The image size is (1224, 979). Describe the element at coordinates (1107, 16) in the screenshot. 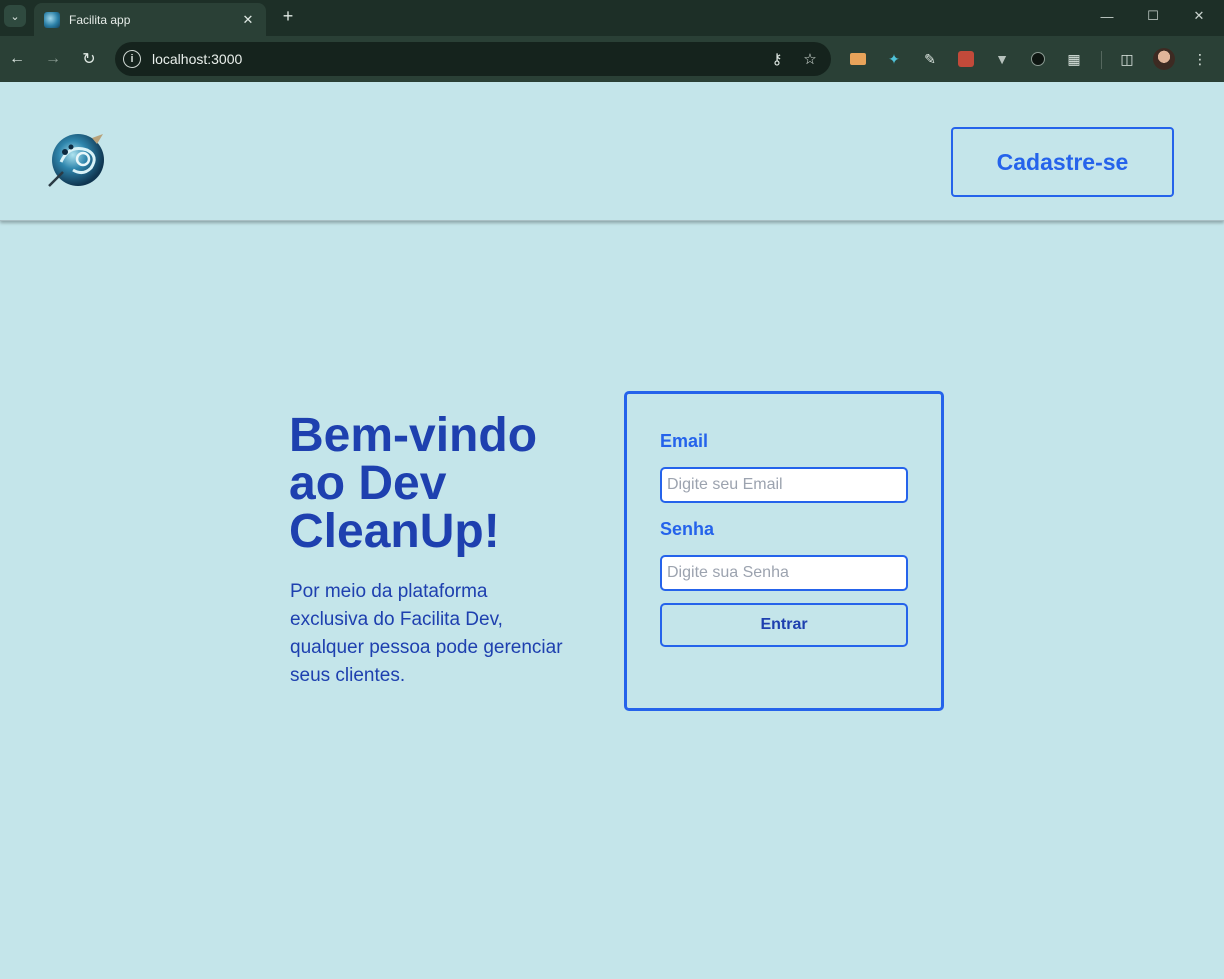

I see `window-minimize-icon: —` at that location.